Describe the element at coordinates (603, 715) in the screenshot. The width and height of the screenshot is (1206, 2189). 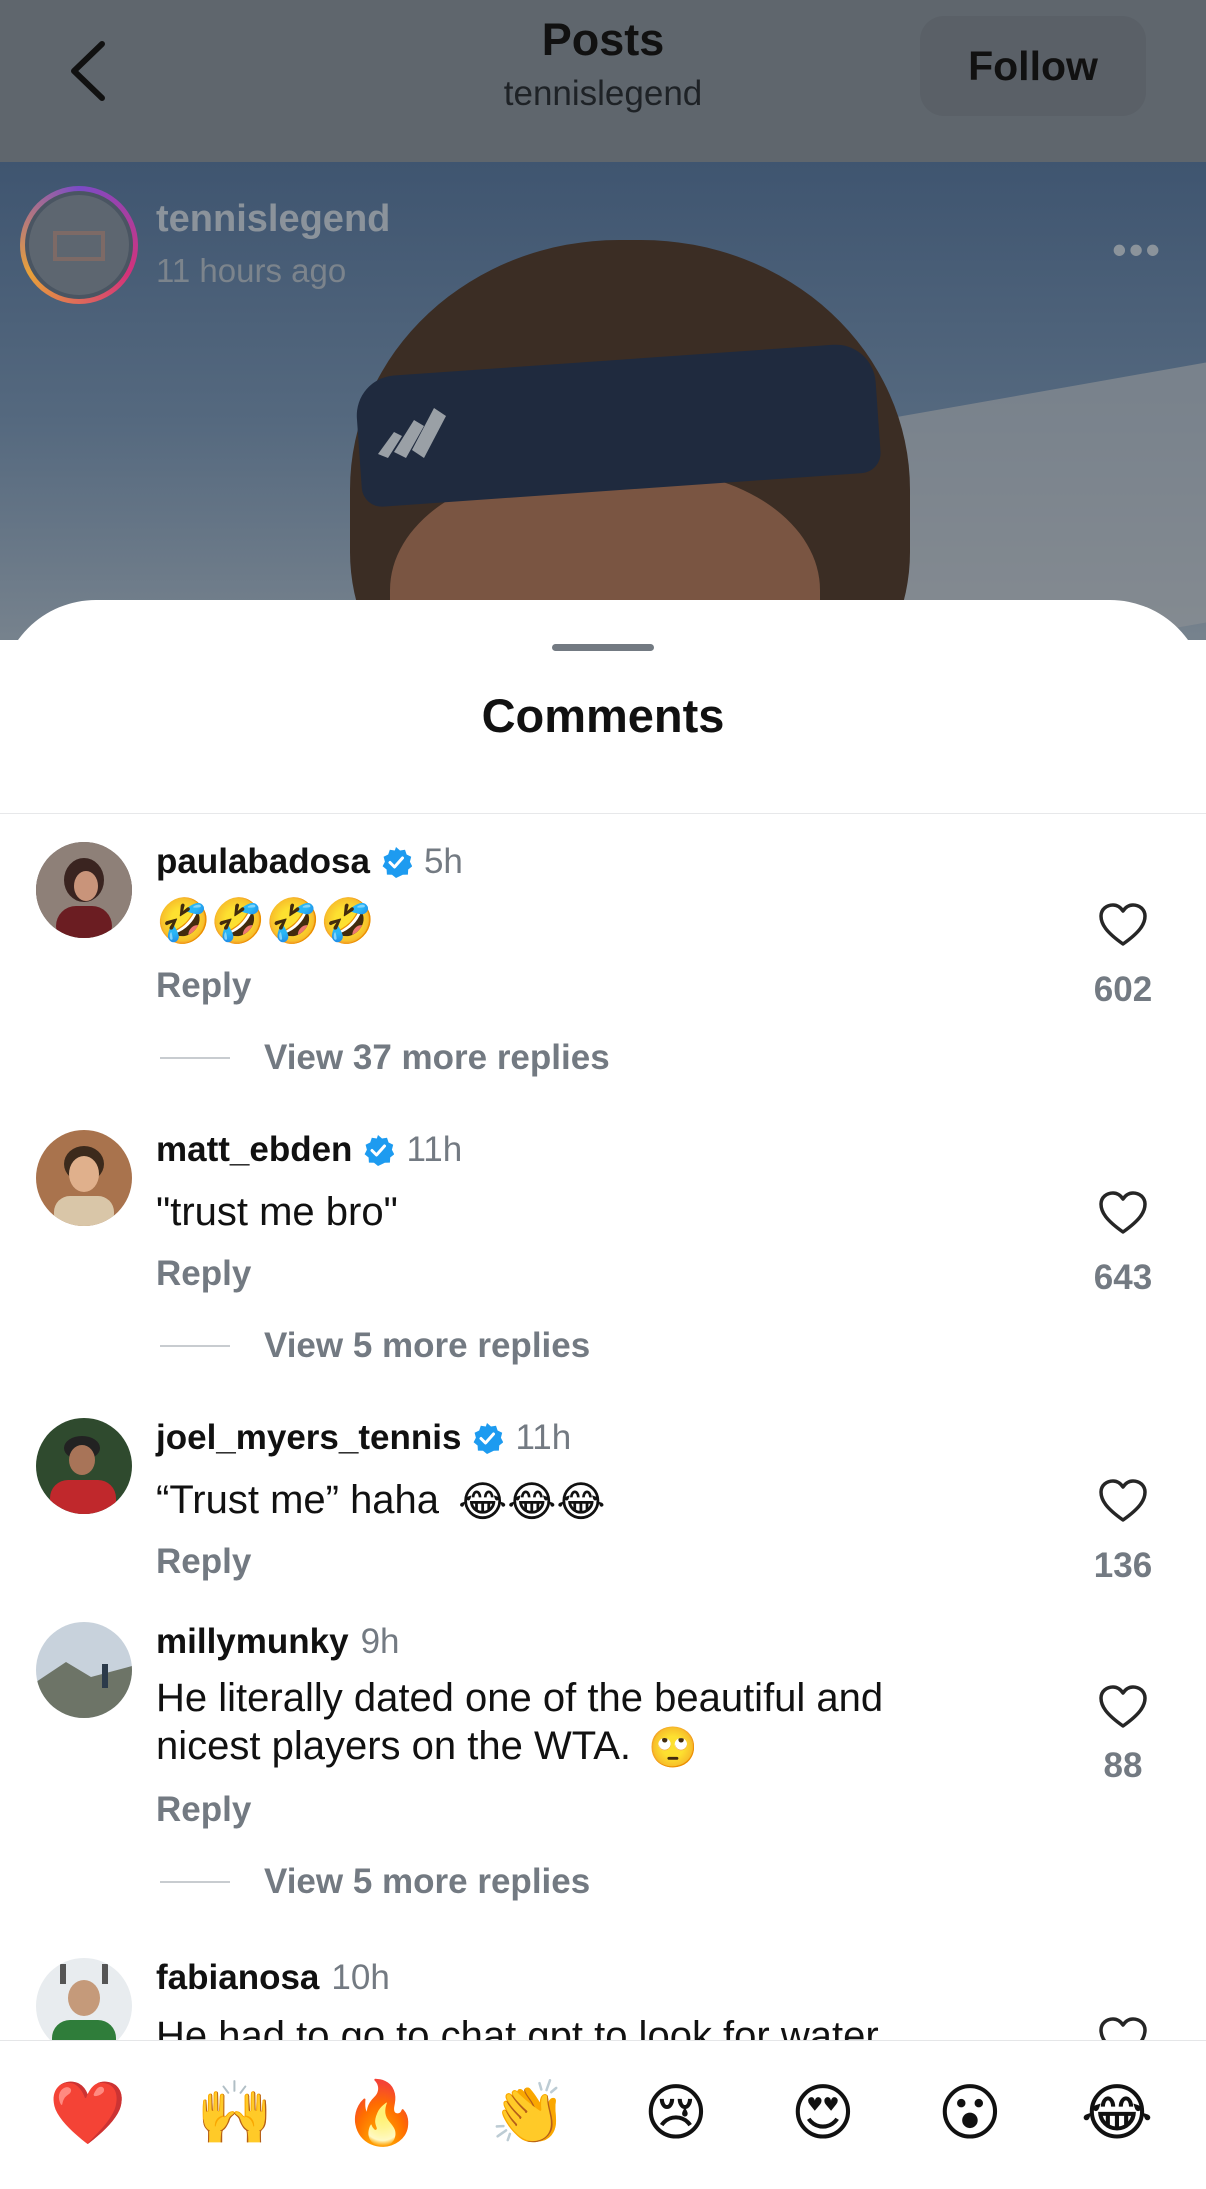
I see `comments-title: Comments` at that location.